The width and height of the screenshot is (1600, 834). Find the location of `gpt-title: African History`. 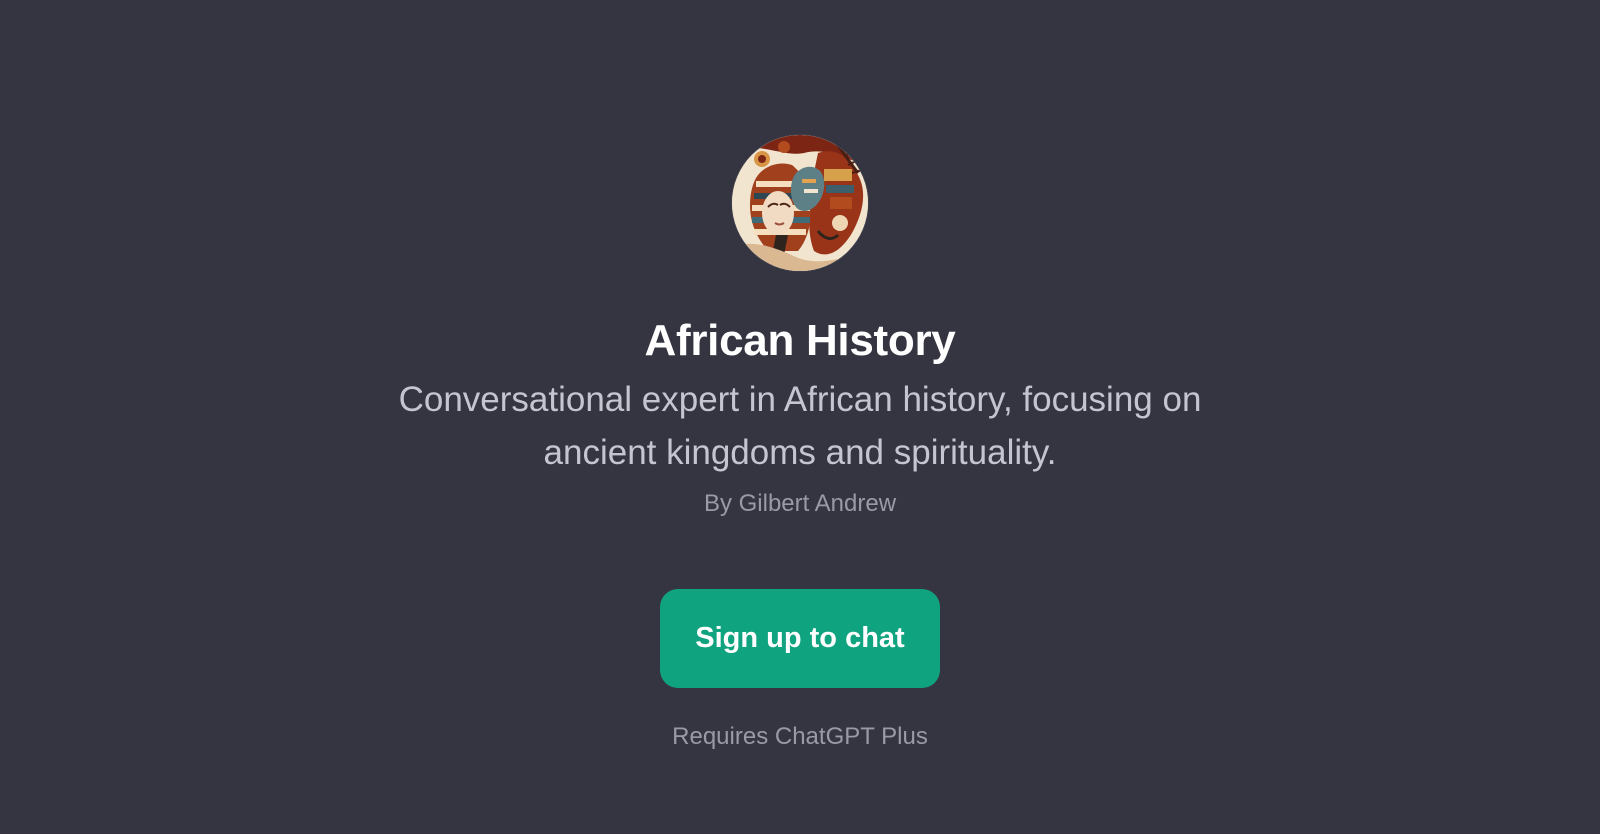

gpt-title: African History is located at coordinates (800, 340).